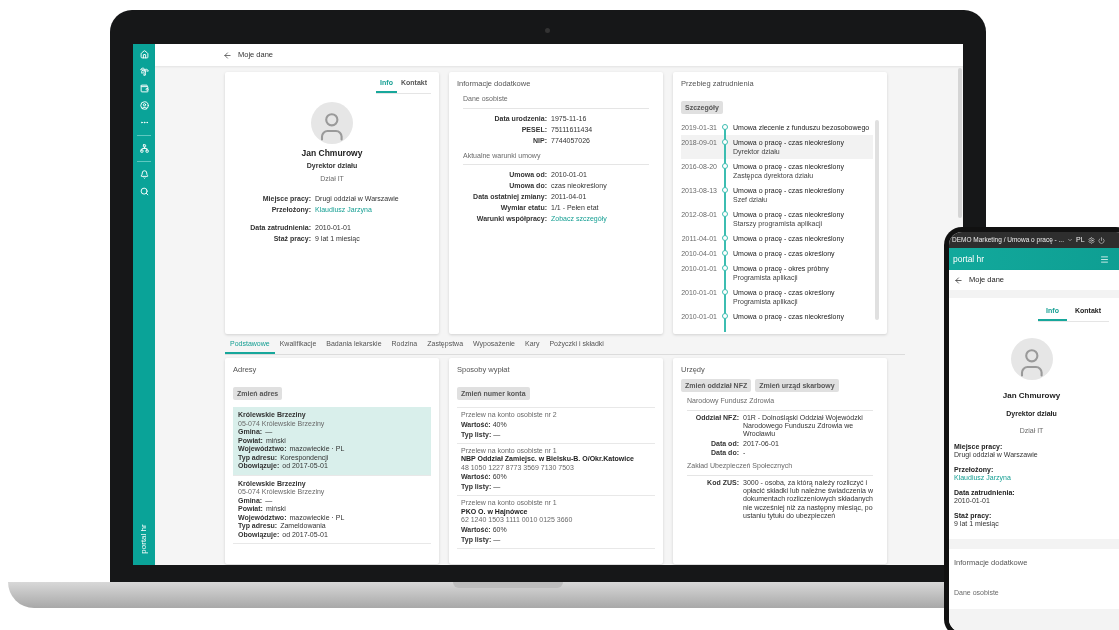  Describe the element at coordinates (144, 174) in the screenshot. I see `bell-icon` at that location.